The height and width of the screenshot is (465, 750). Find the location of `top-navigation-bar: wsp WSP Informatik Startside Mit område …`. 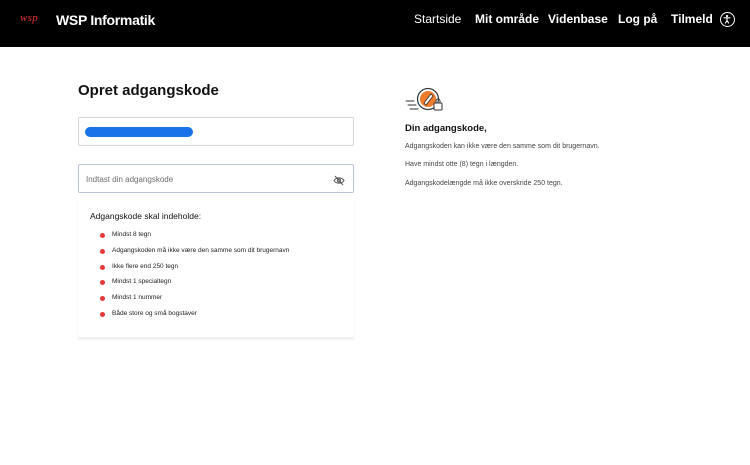

top-navigation-bar: wsp WSP Informatik Startside Mit område … is located at coordinates (375, 23).